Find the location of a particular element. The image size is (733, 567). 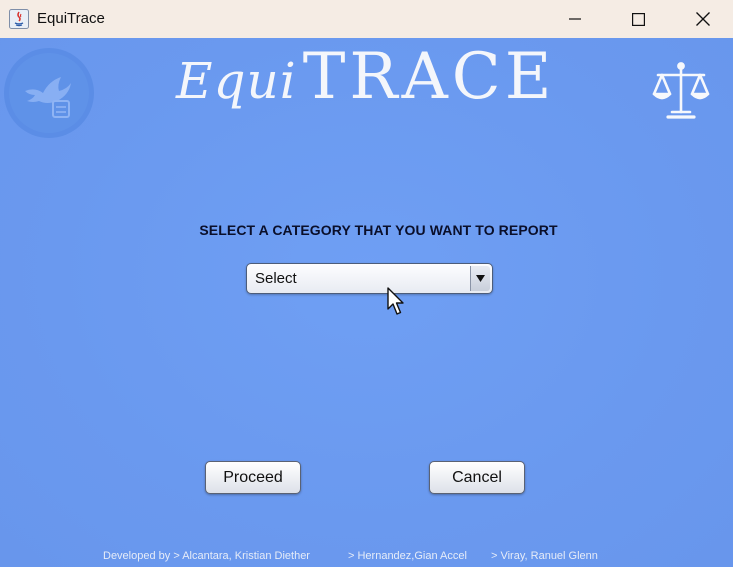

mouse-pointer-icon is located at coordinates (395, 301).